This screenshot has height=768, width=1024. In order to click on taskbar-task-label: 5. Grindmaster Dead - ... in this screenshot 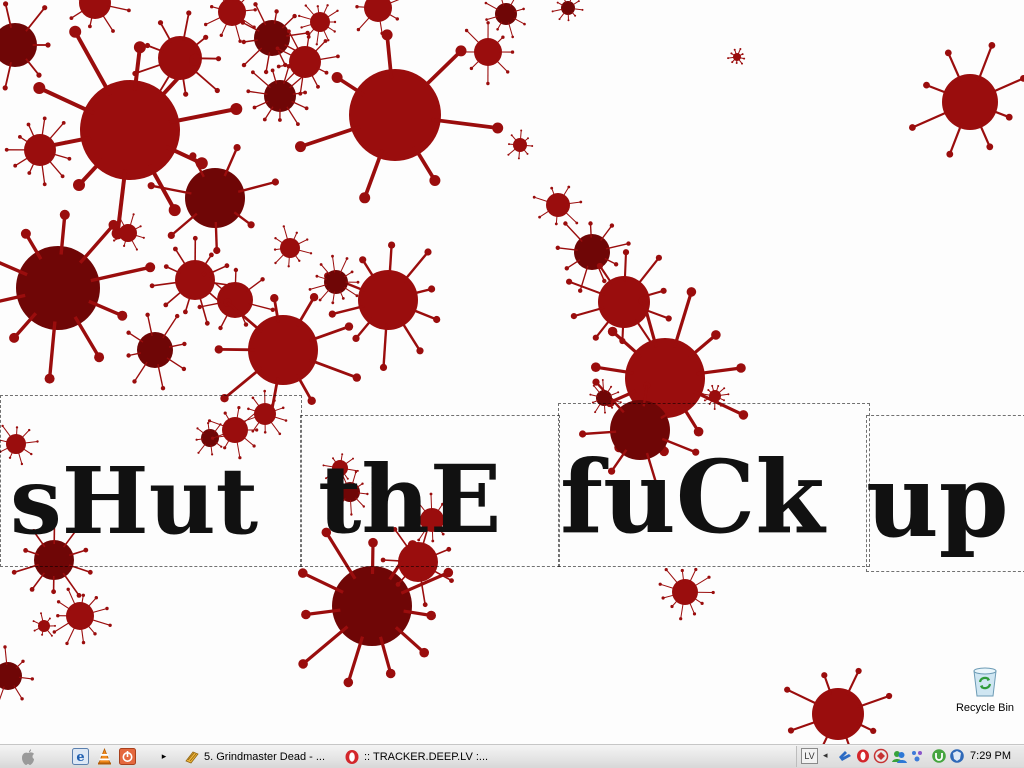, I will do `click(265, 756)`.